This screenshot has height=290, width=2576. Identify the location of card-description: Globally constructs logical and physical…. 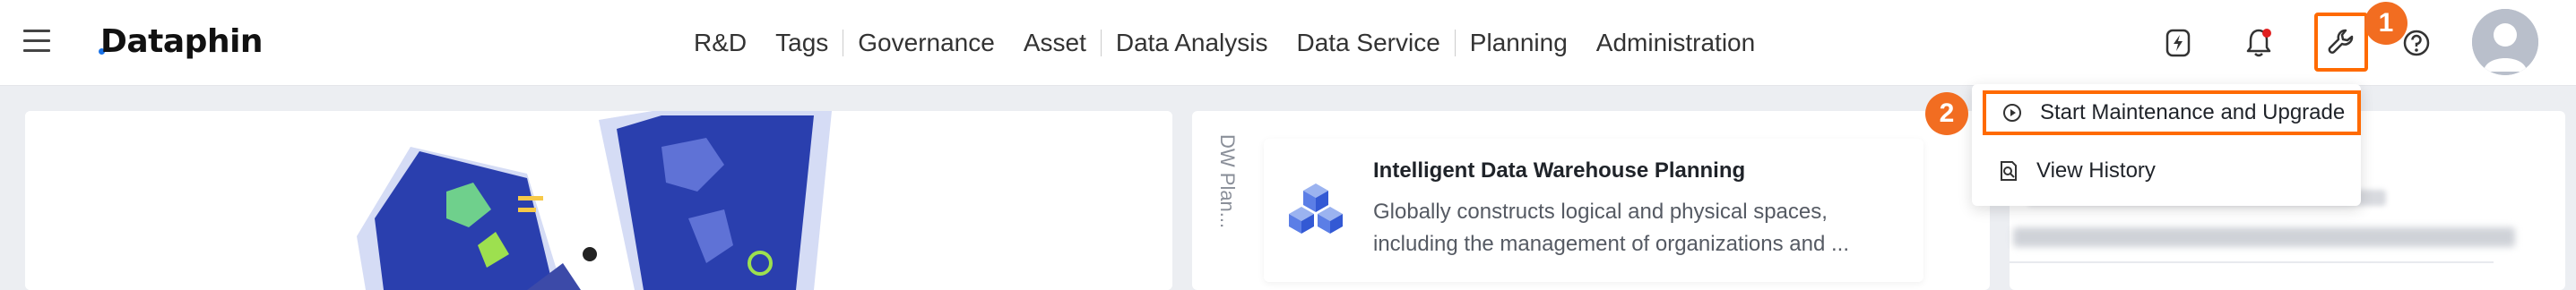
(1611, 228).